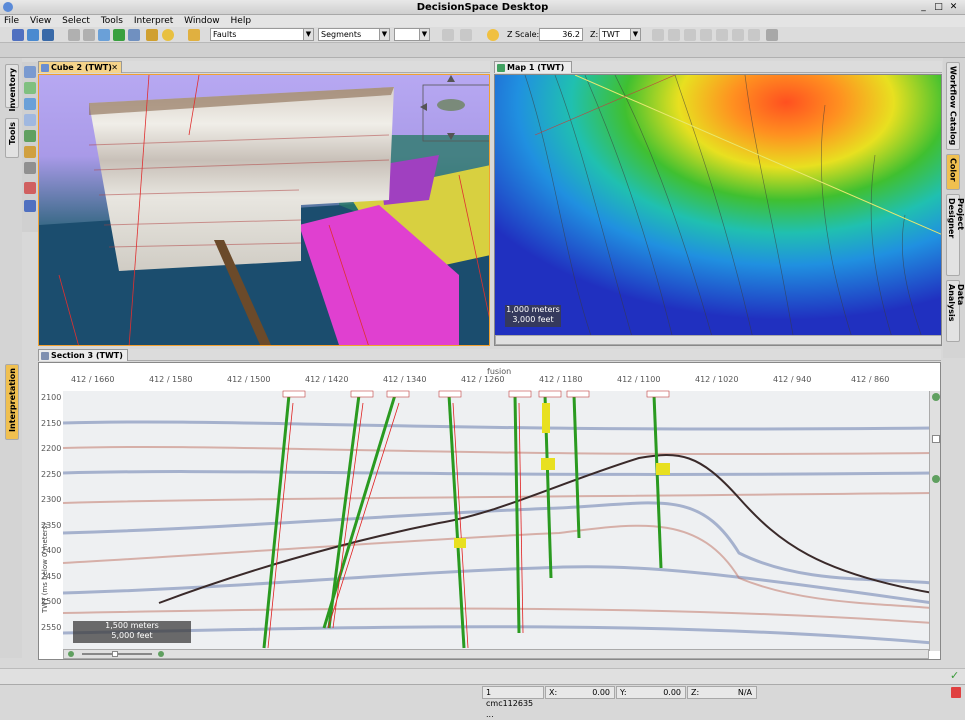  I want to click on menu-interpret: Interpret, so click(153, 21).